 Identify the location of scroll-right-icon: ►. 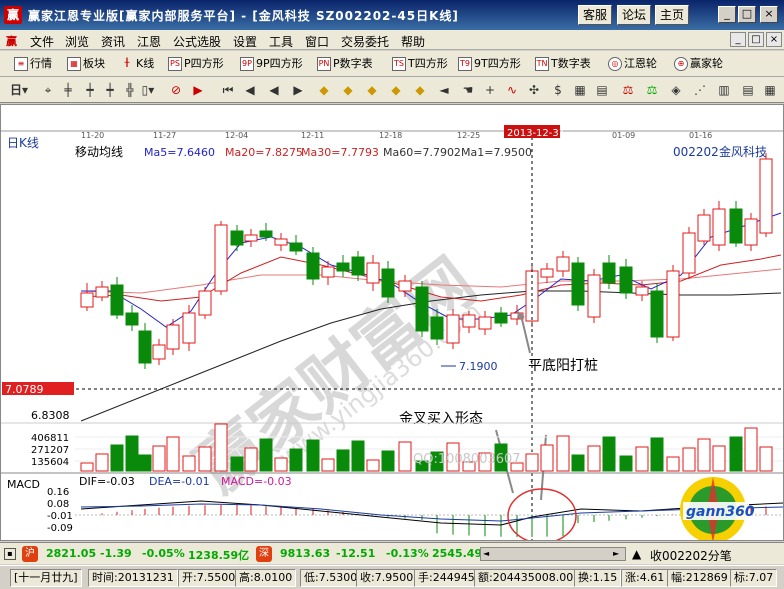
(618, 554).